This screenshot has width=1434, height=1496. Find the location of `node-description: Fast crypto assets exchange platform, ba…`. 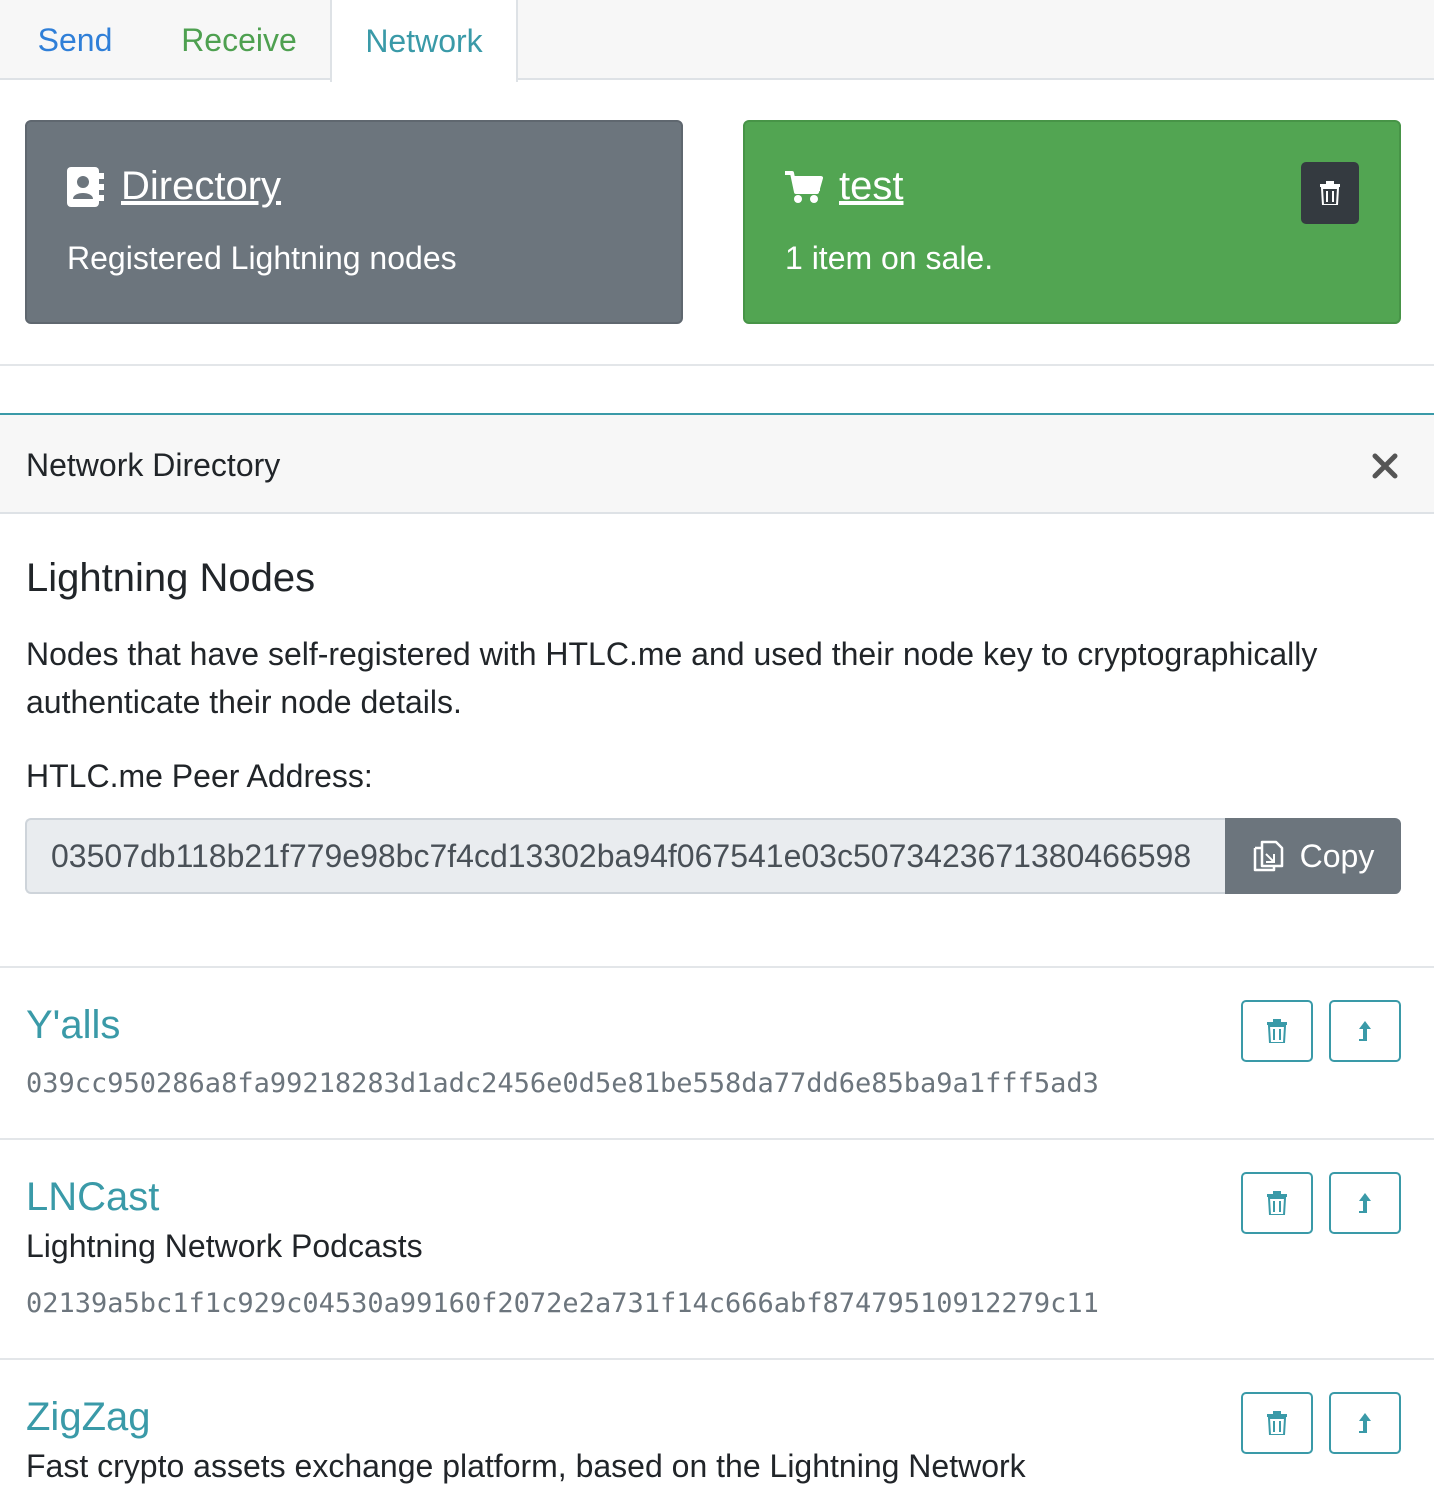

node-description: Fast crypto assets exchange platform, ba… is located at coordinates (526, 1466).